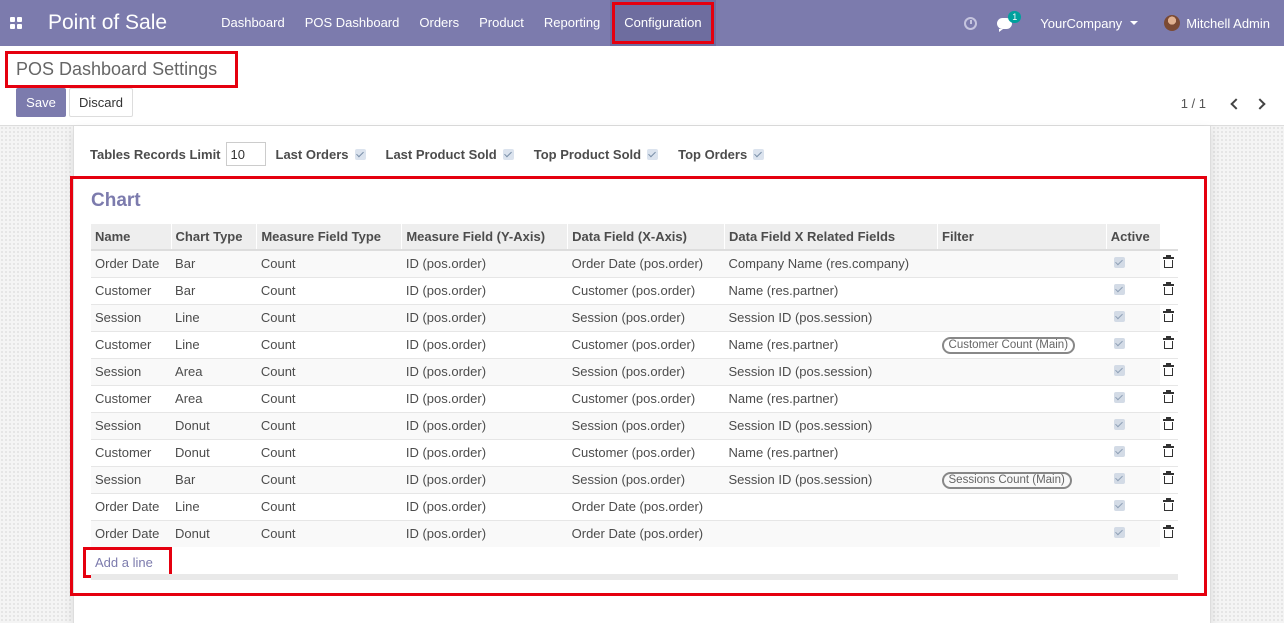 Image resolution: width=1284 pixels, height=623 pixels. Describe the element at coordinates (360, 154) in the screenshot. I see `last-orders-checkbox` at that location.